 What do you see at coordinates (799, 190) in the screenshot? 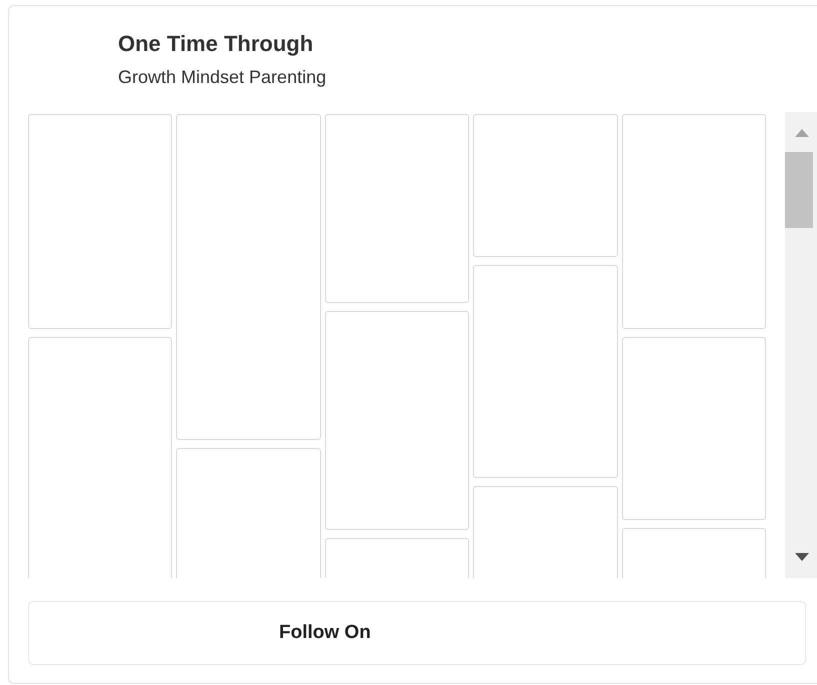
I see `scrollbar-thumb` at bounding box center [799, 190].